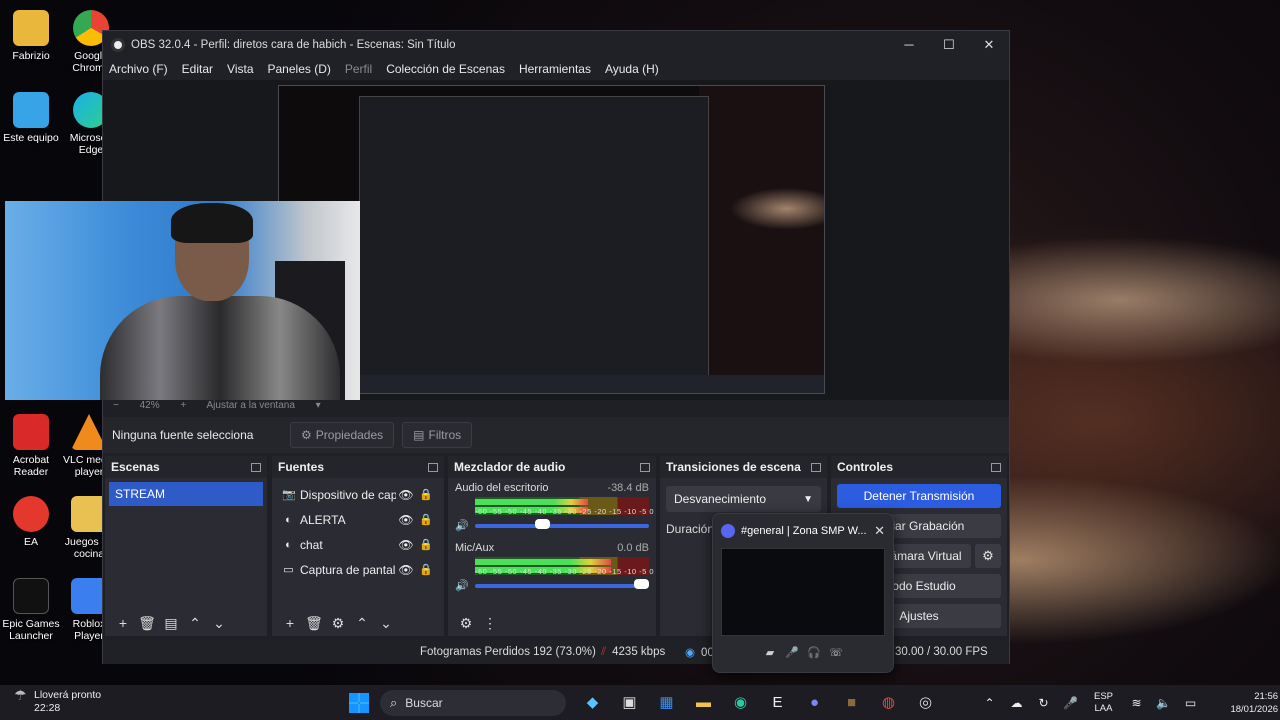 The height and width of the screenshot is (720, 1280). I want to click on chrome-icon: ◍, so click(888, 703).